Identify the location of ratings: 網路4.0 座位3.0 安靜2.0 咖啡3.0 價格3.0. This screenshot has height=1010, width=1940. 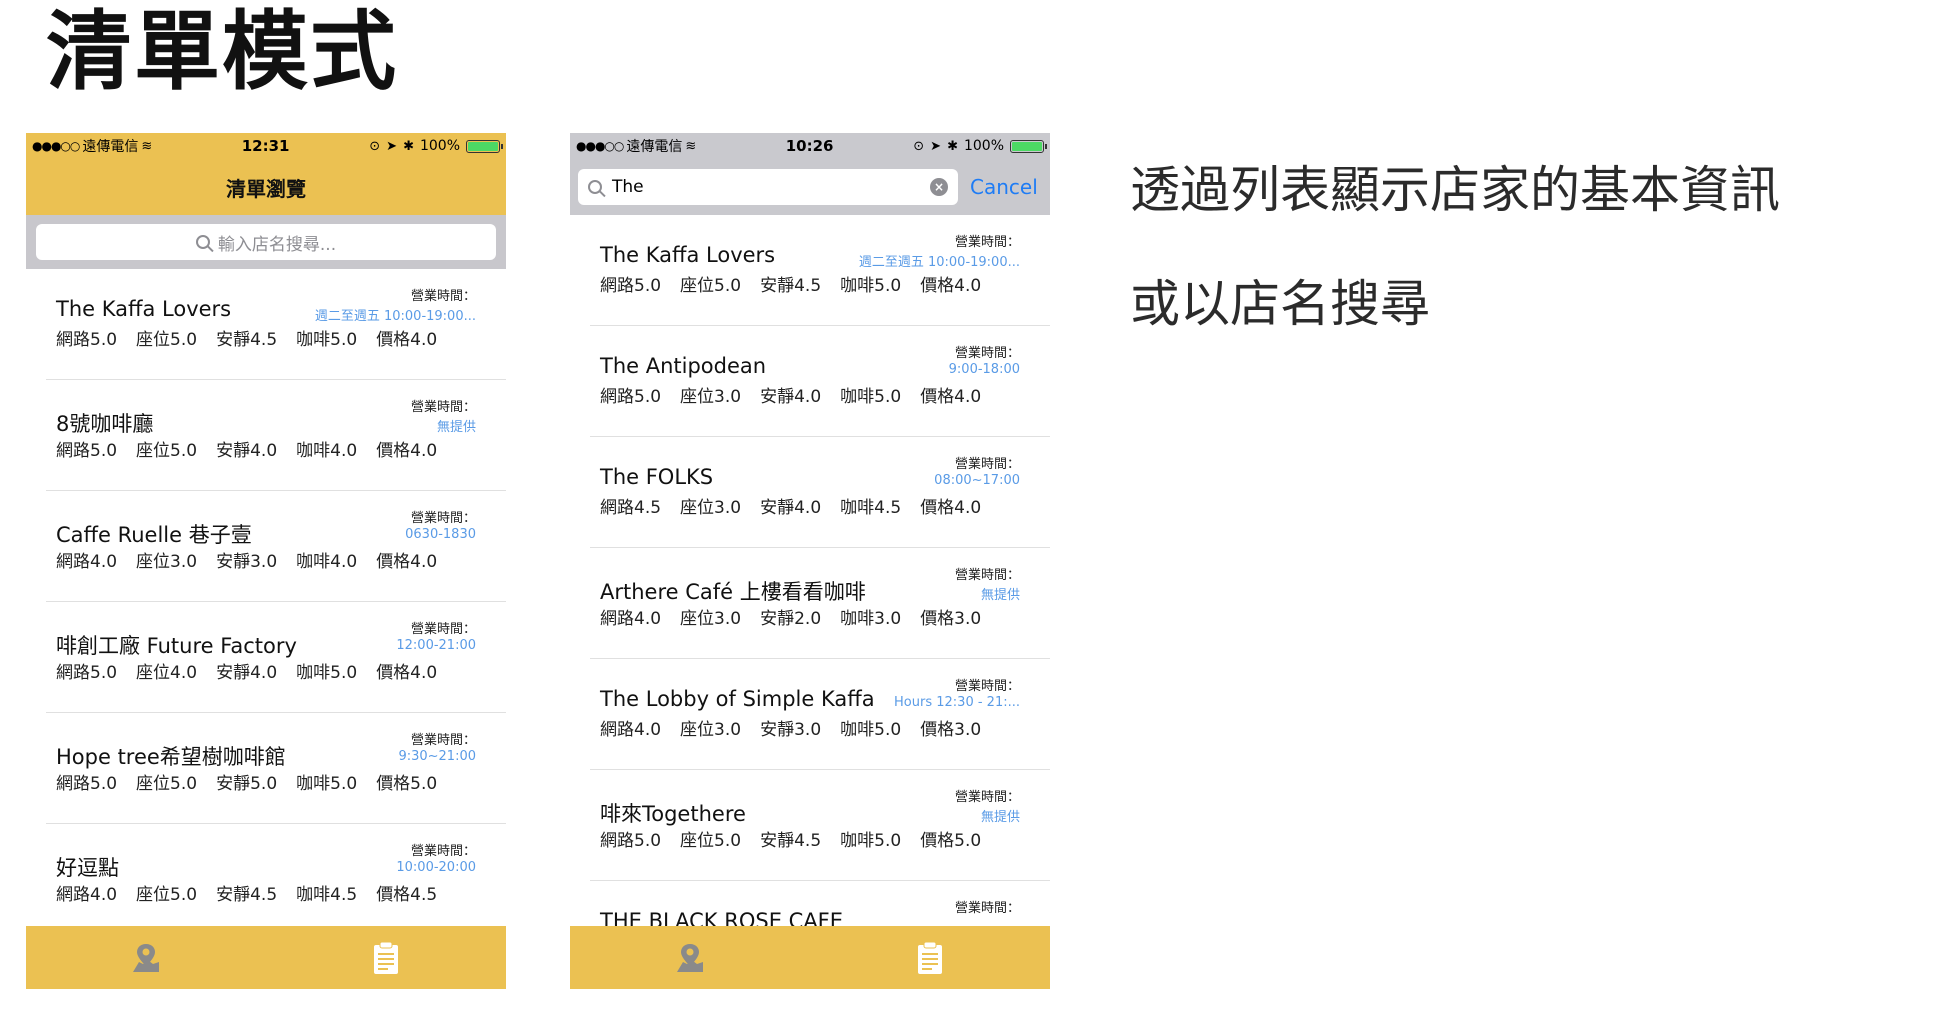
(790, 616).